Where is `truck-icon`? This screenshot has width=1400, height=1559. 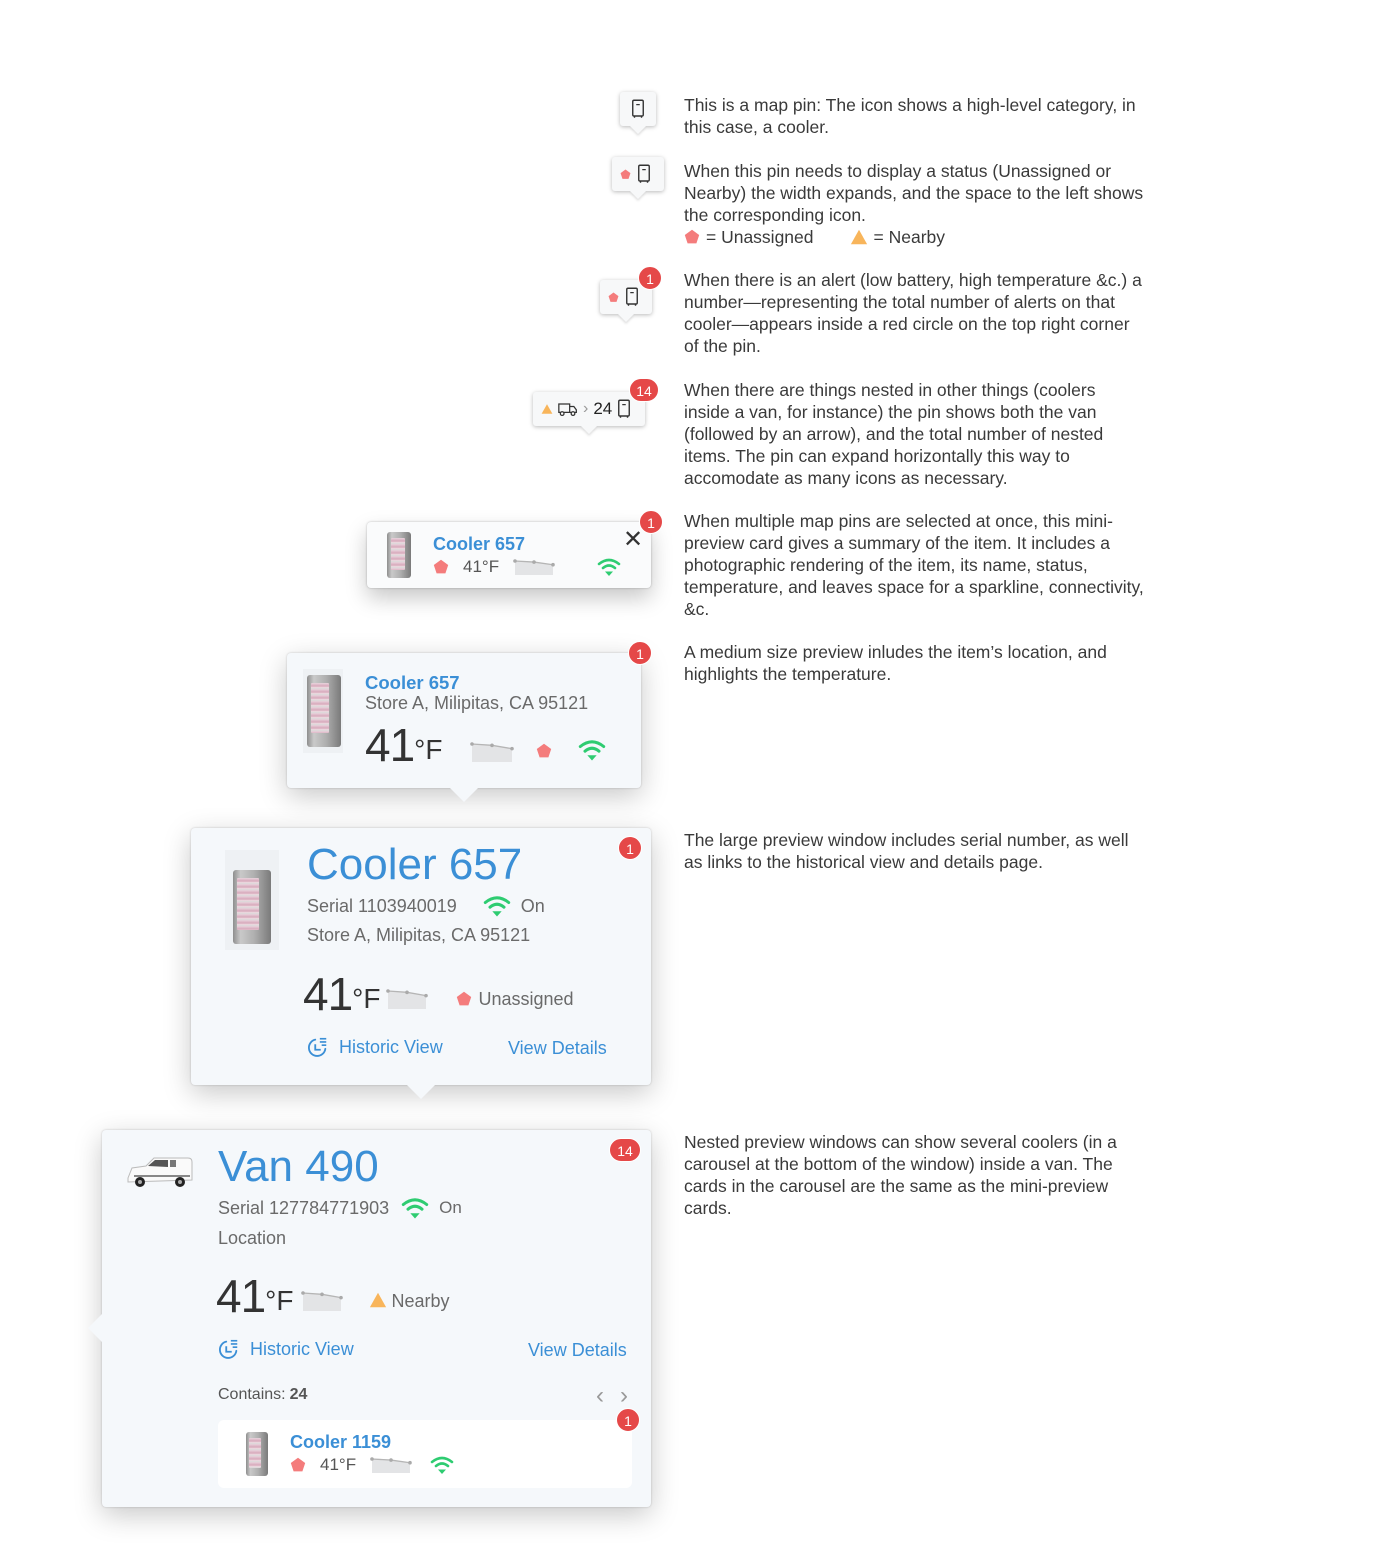 truck-icon is located at coordinates (568, 409).